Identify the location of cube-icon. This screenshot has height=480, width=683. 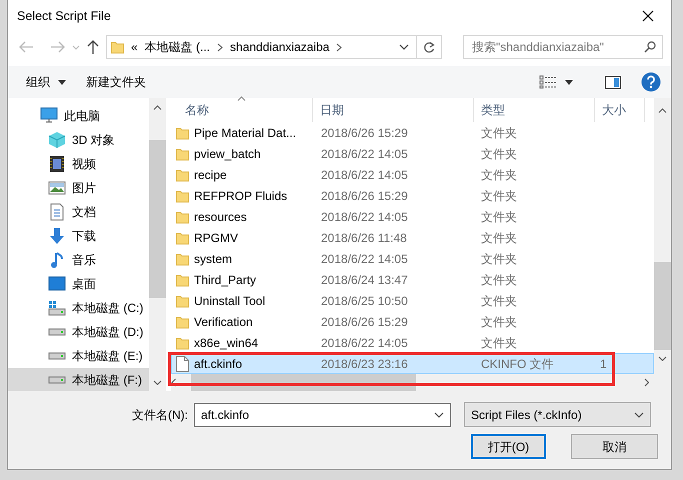
(57, 140).